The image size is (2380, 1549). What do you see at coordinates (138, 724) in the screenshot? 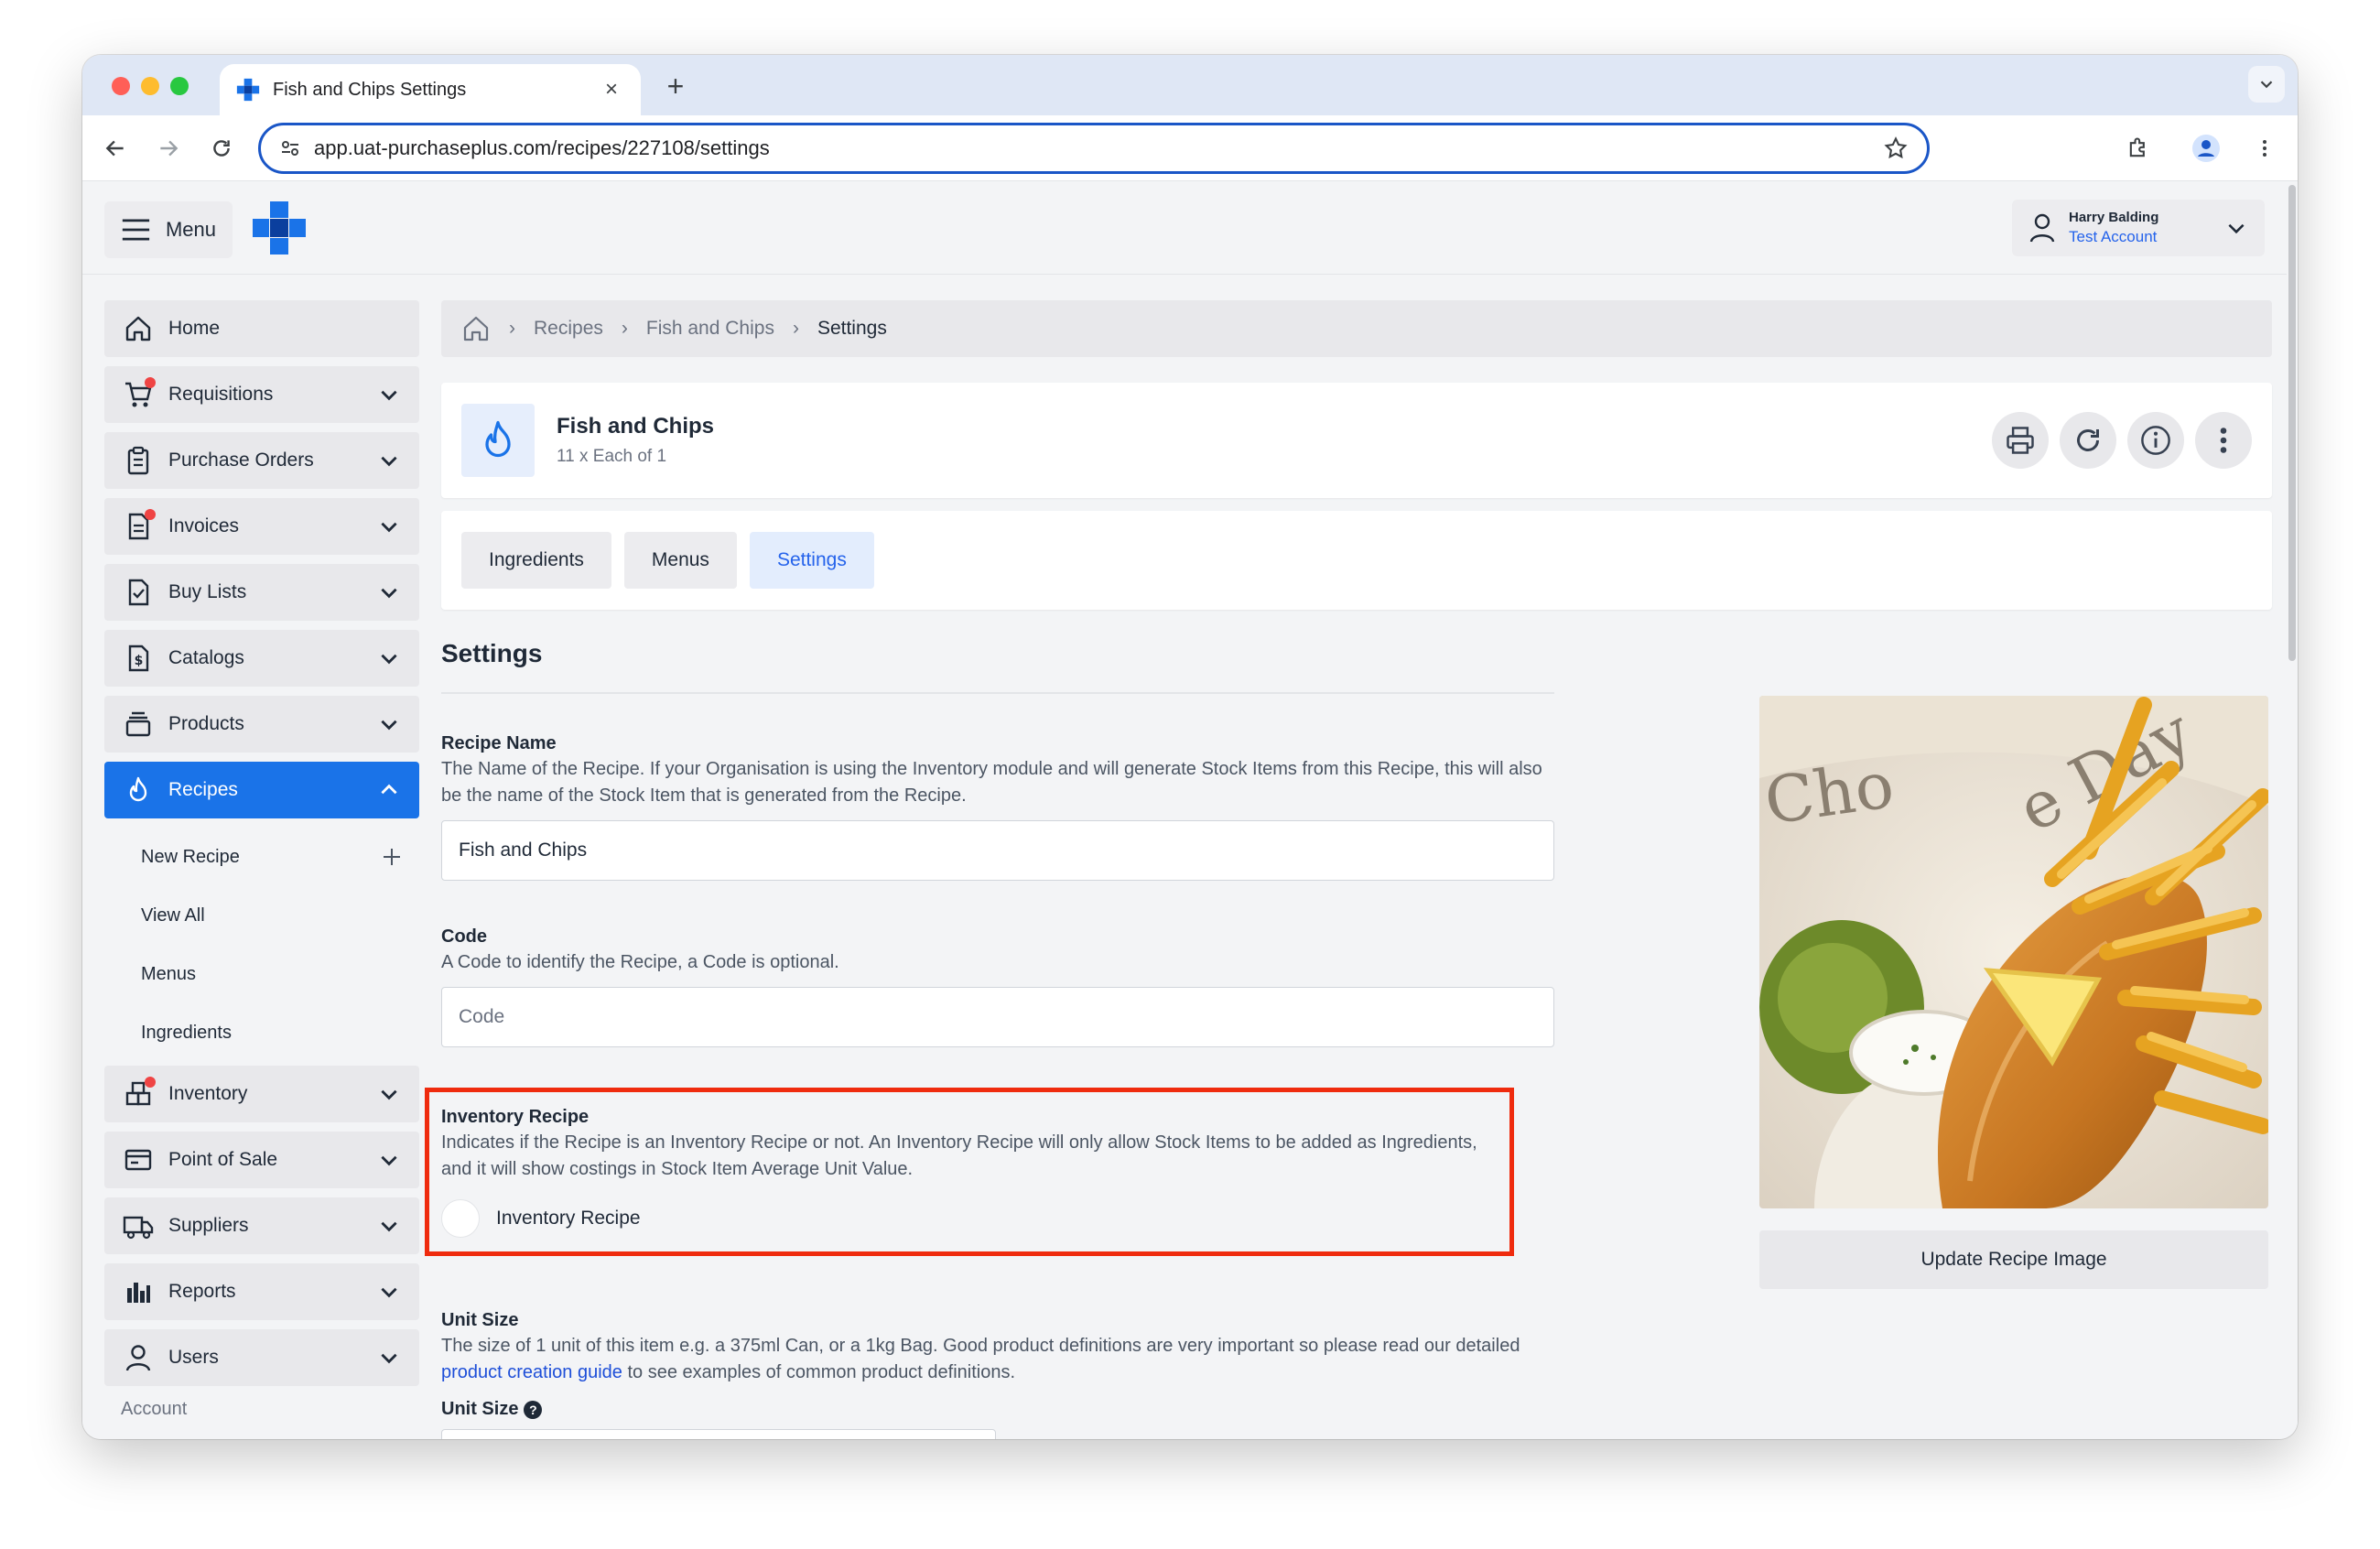
I see `products-stack-icon` at bounding box center [138, 724].